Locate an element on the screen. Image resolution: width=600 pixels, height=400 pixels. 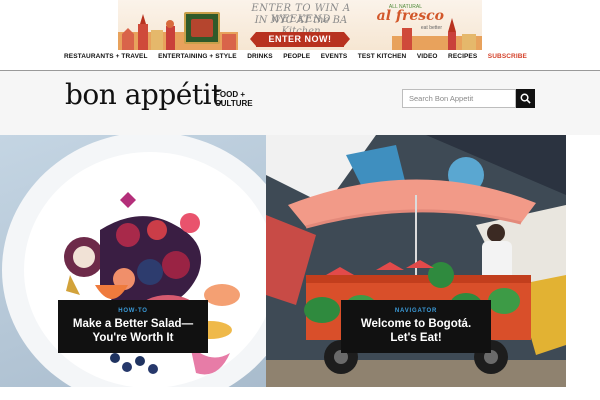
nav-item-recipes: RECIPES is located at coordinates (462, 56).